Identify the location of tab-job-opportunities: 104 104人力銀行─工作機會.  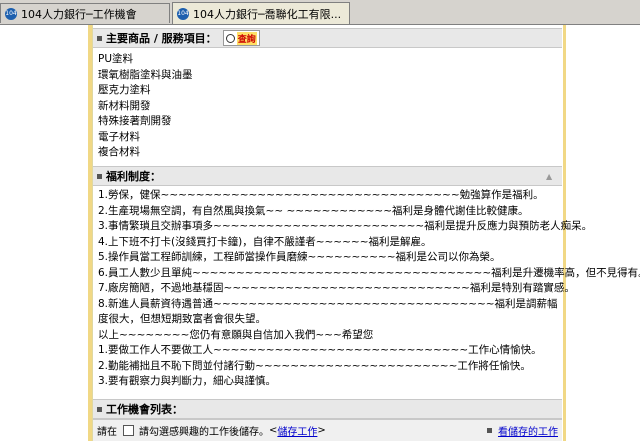
(85, 13).